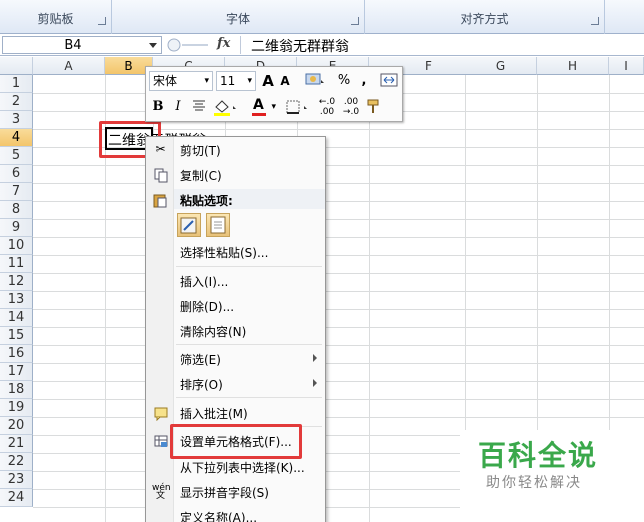 Image resolution: width=644 pixels, height=522 pixels. I want to click on paste-formatting-button, so click(189, 225).